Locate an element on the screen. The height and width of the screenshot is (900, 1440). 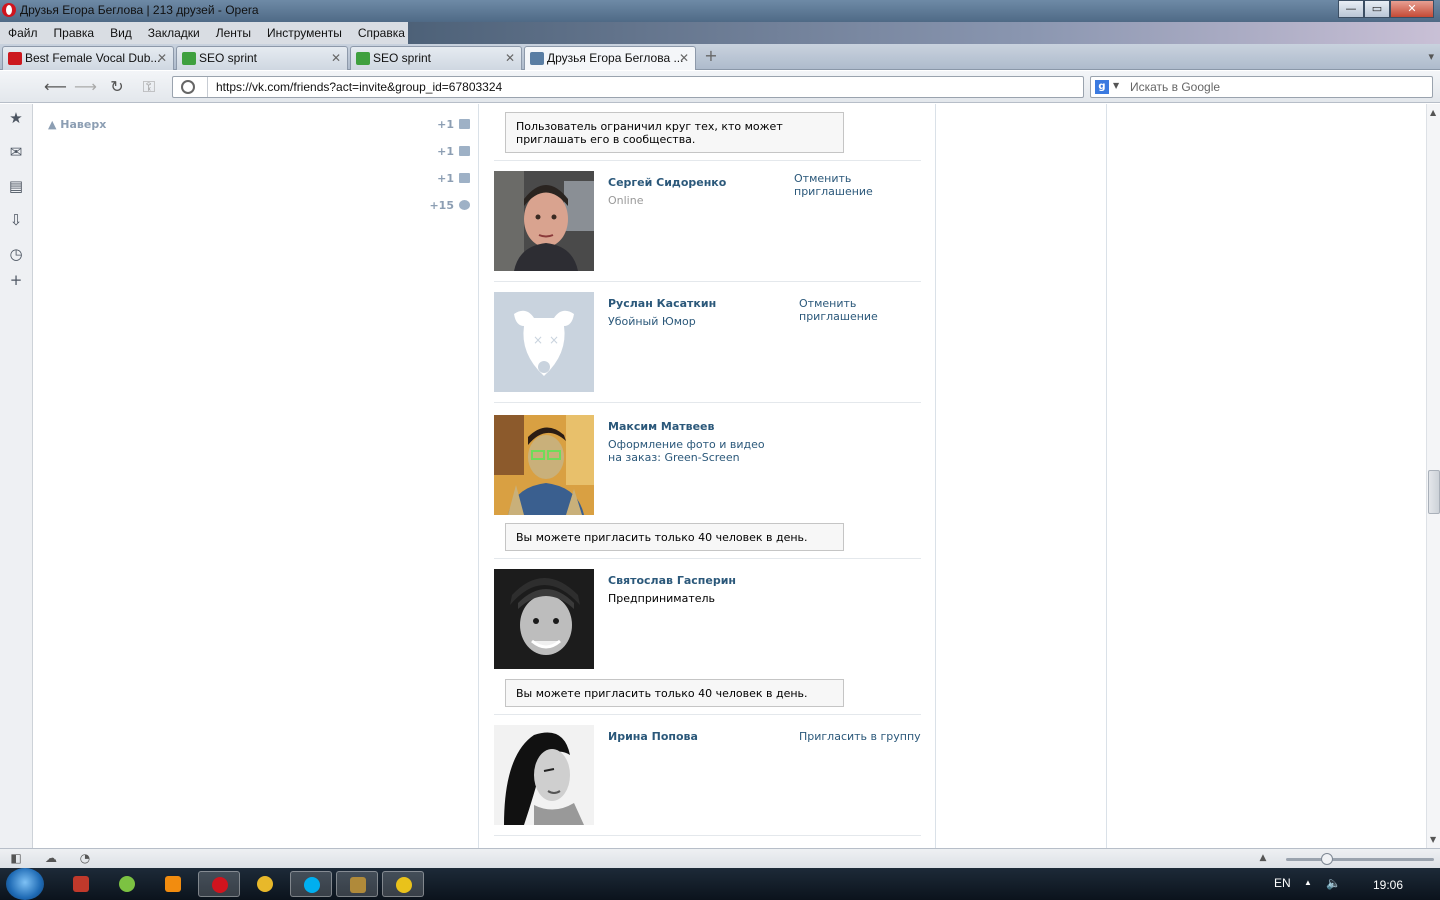
scroll-thumb is located at coordinates (1434, 492).